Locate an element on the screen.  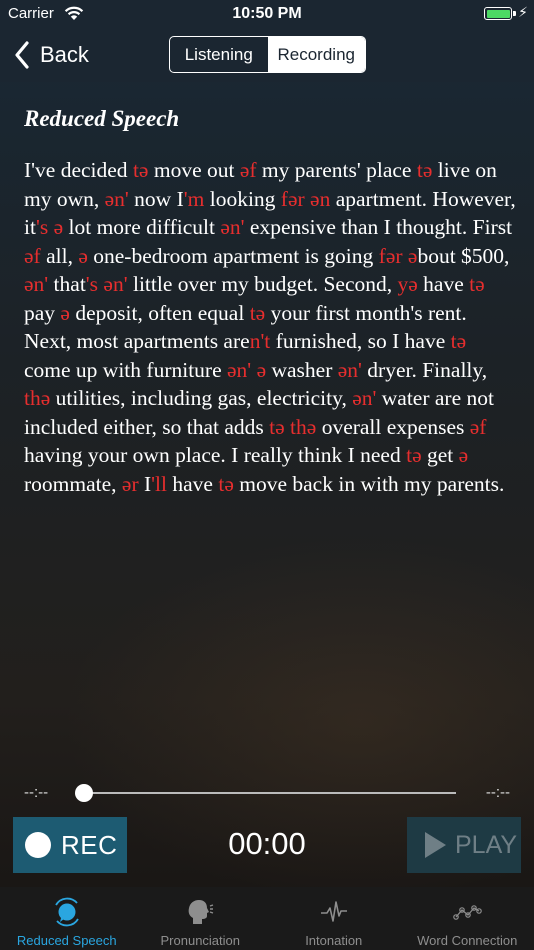
speaking-head-icon is located at coordinates (201, 912).